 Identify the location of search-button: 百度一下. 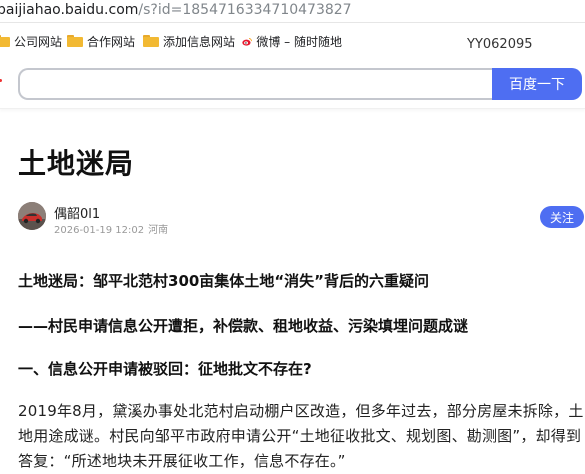
(537, 84).